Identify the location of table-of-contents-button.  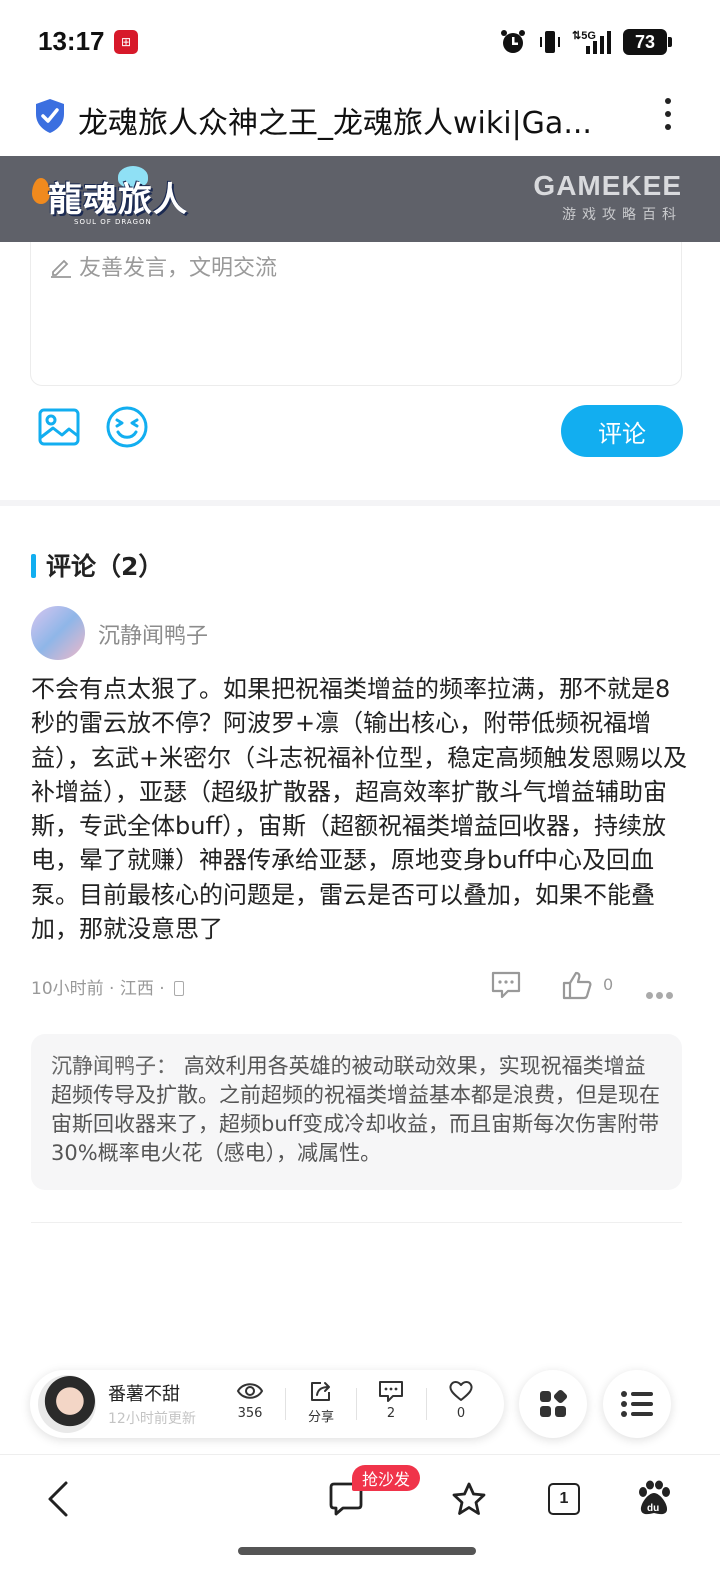
(637, 1404).